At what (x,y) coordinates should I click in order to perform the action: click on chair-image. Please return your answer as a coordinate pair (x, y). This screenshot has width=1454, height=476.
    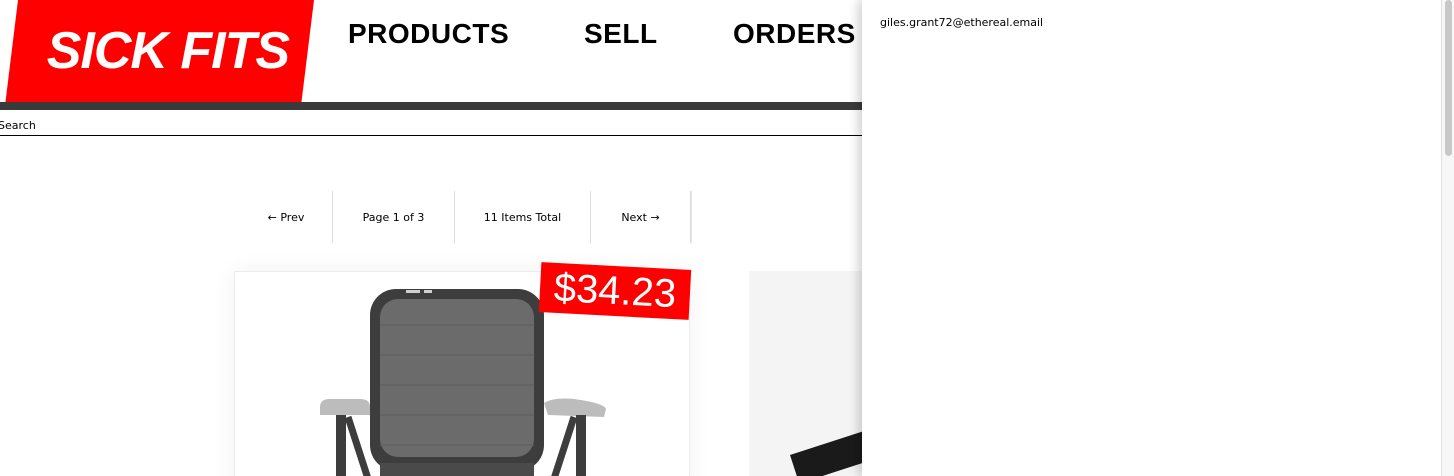
    Looking at the image, I should click on (463, 380).